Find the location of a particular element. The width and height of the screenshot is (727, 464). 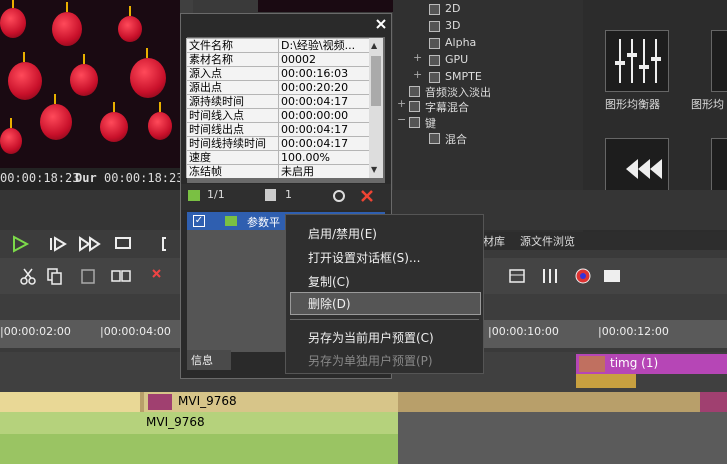

property-value: 100.00% is located at coordinates (323, 157).